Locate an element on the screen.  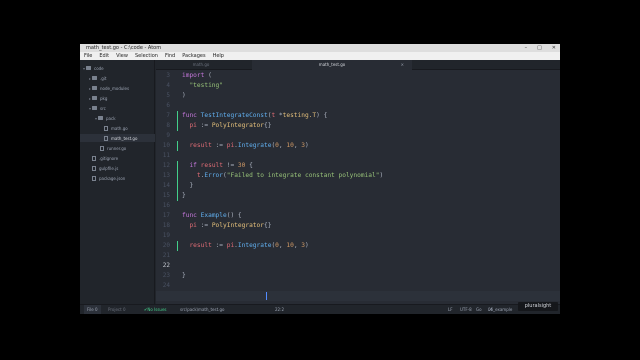
code-line: import ( is located at coordinates (197, 76).